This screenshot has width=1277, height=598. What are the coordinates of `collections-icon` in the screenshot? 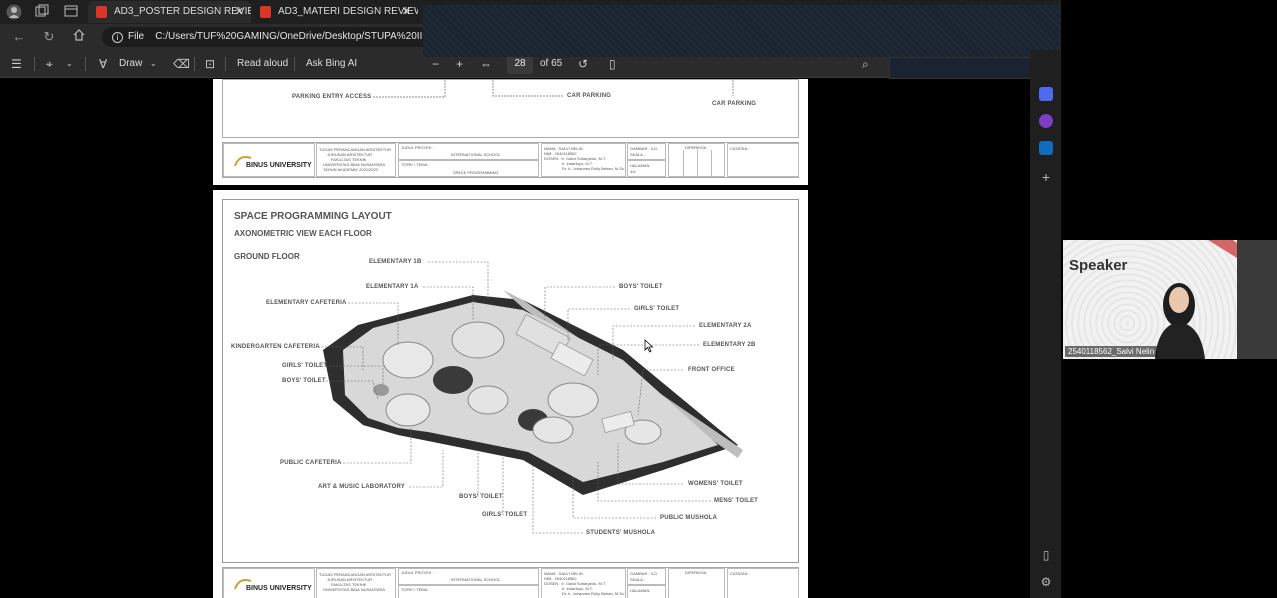 It's located at (1046, 94).